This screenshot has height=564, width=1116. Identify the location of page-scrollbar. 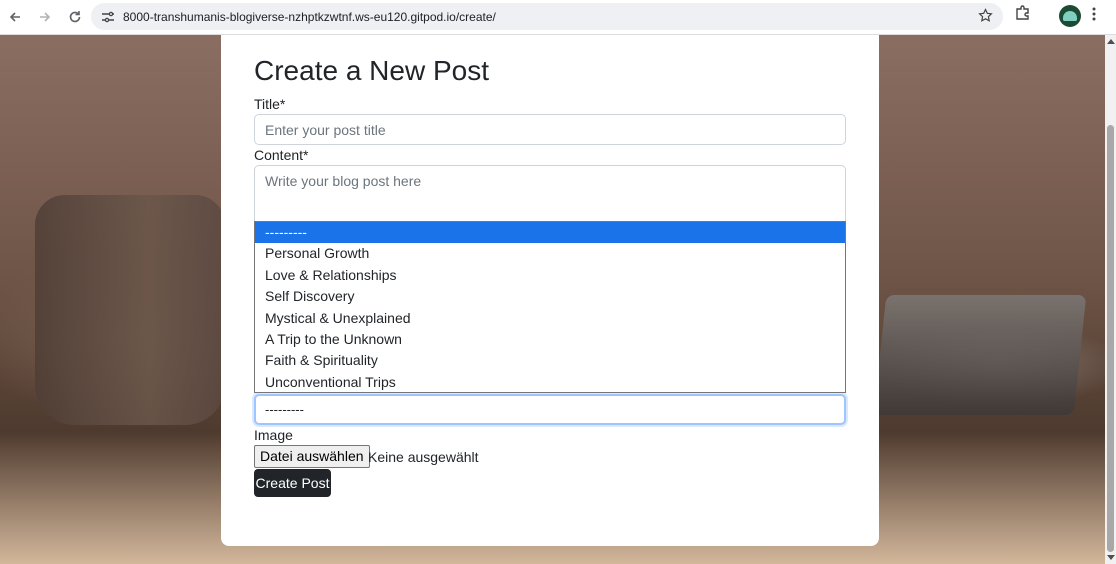
(1110, 299).